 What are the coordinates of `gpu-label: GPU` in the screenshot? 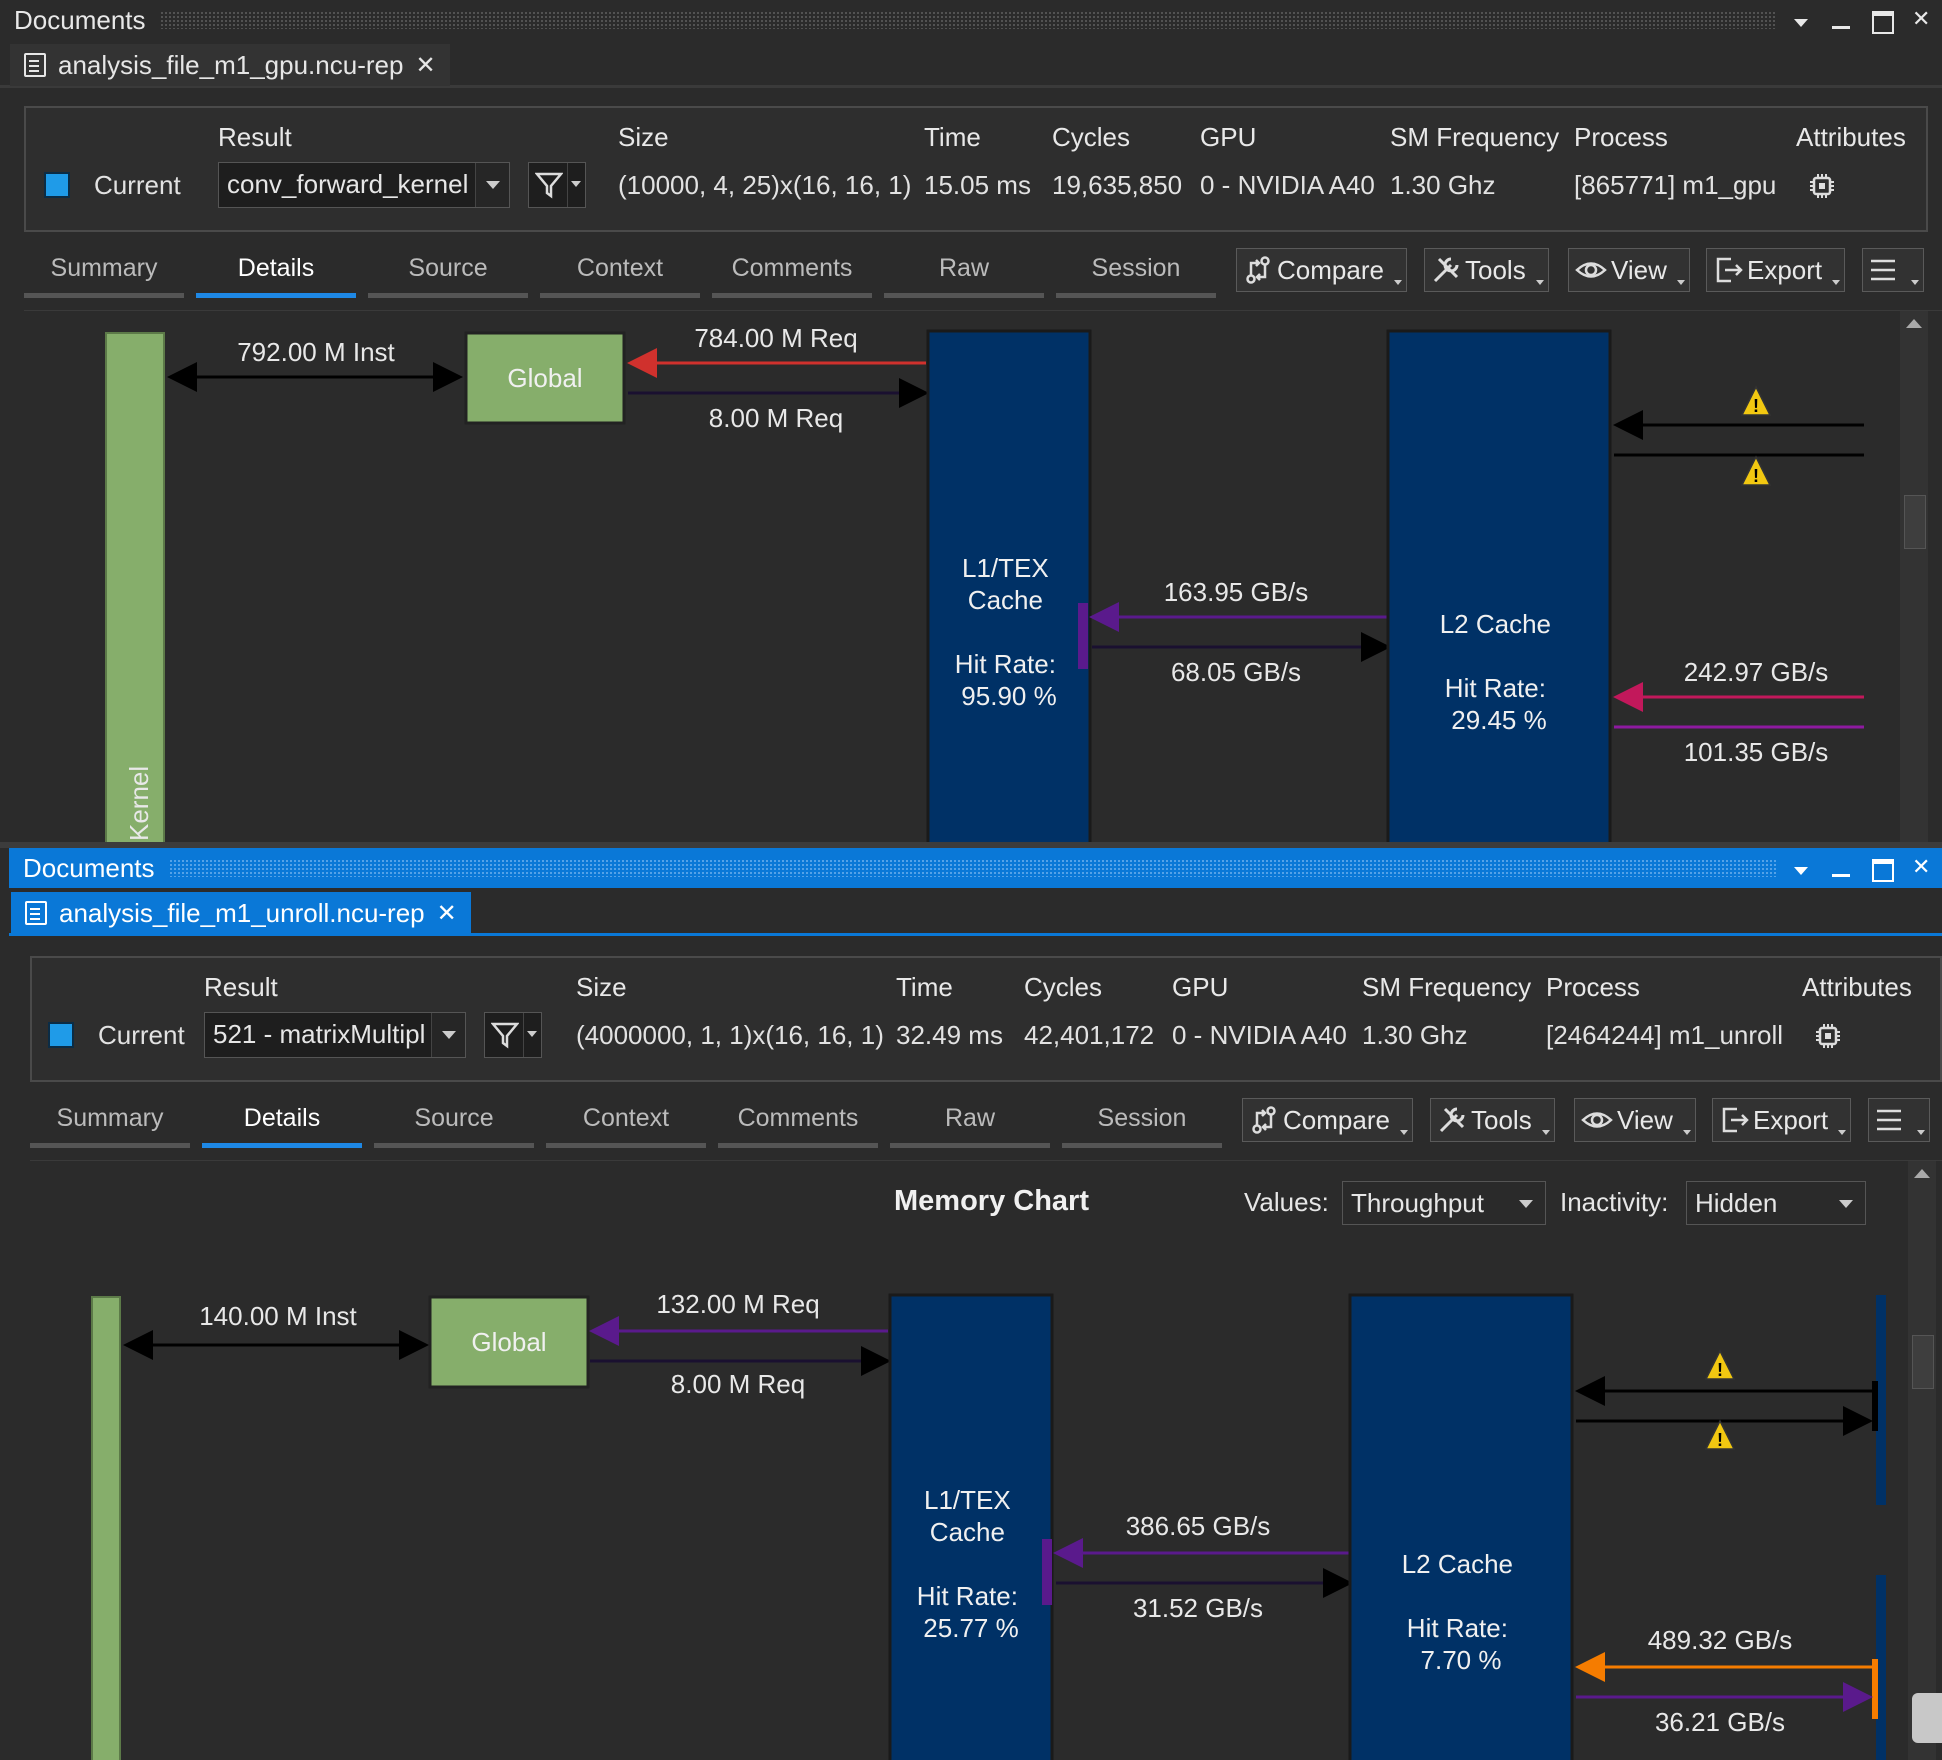 It's located at (1200, 987).